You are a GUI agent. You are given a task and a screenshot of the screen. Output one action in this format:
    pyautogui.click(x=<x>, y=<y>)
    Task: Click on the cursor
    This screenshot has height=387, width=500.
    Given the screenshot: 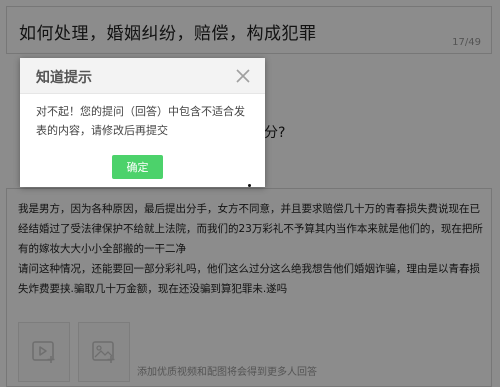 What is the action you would take?
    pyautogui.click(x=249, y=185)
    